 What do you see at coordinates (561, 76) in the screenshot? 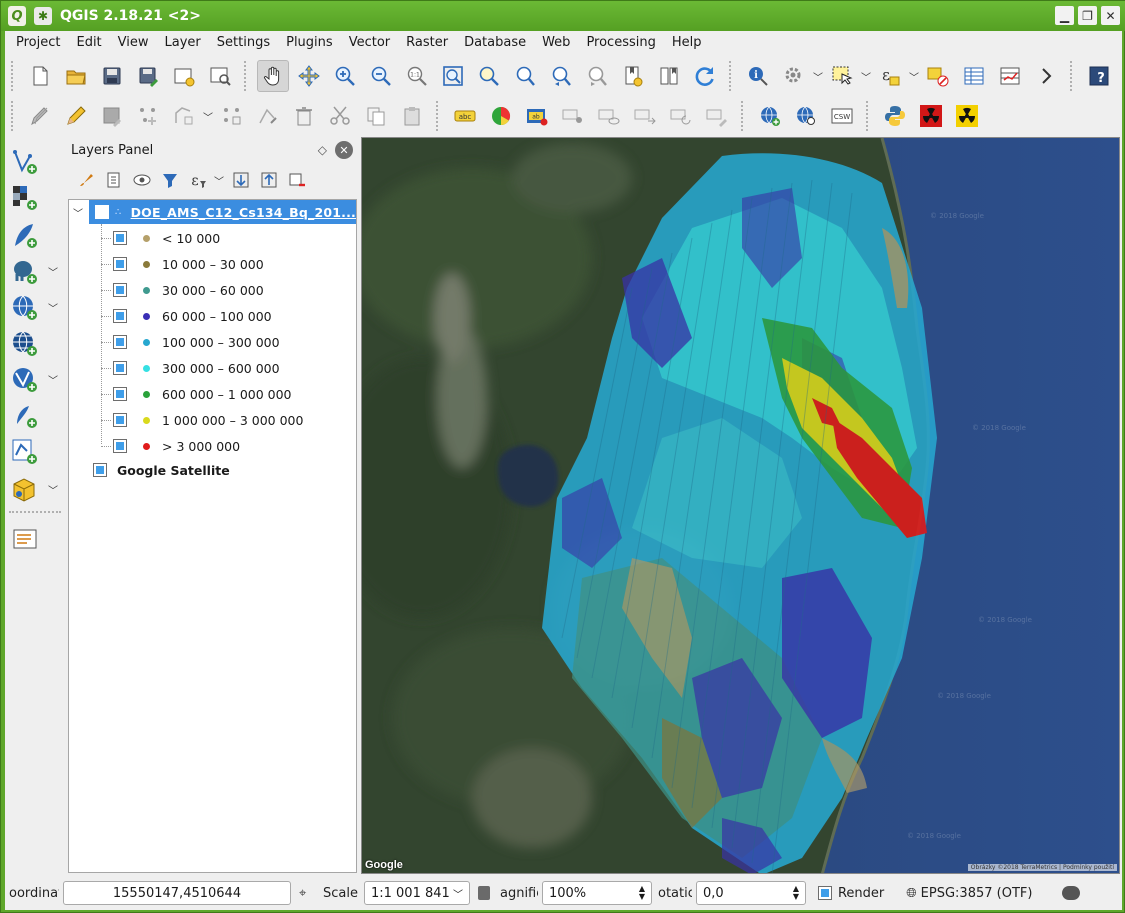
I see `zoom-last-button` at bounding box center [561, 76].